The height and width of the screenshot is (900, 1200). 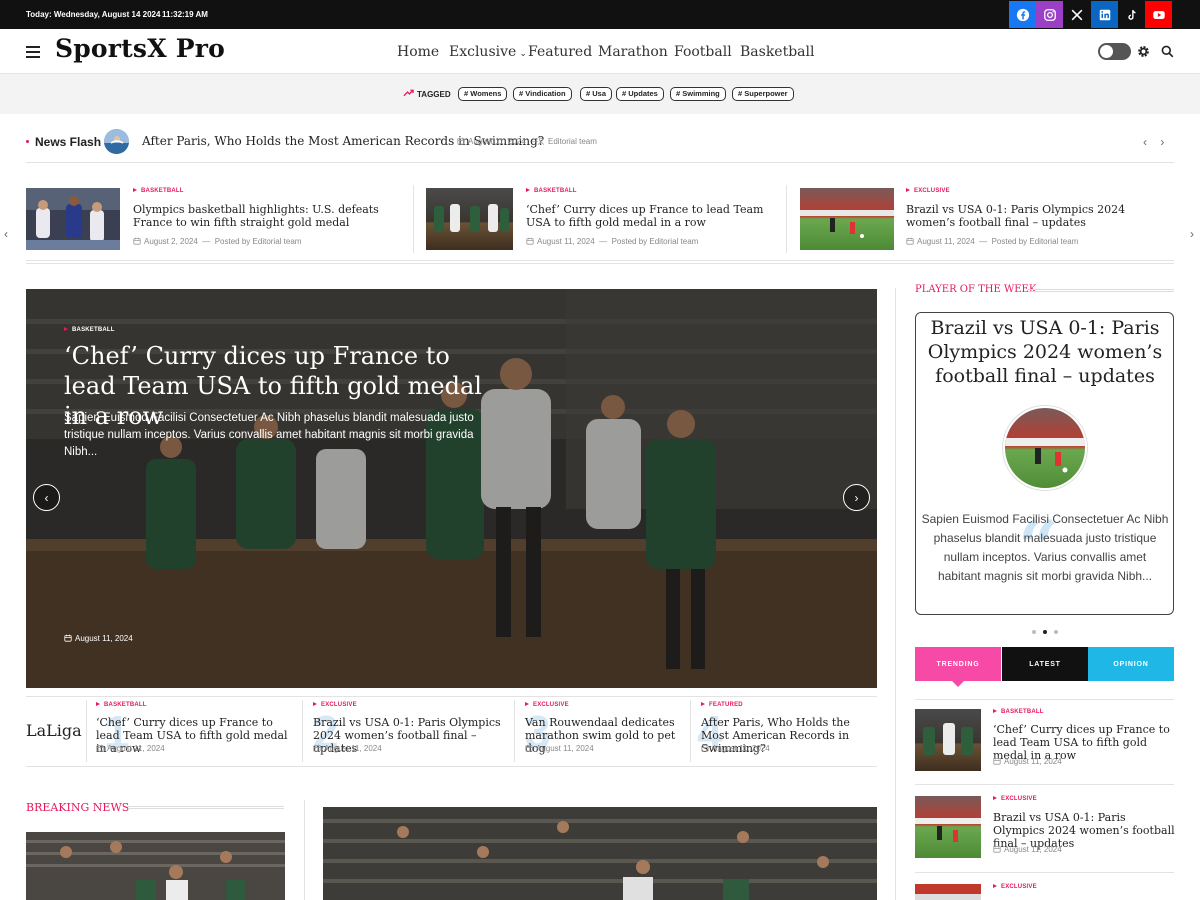 What do you see at coordinates (560, 52) in the screenshot?
I see `nav-featured: Featured` at bounding box center [560, 52].